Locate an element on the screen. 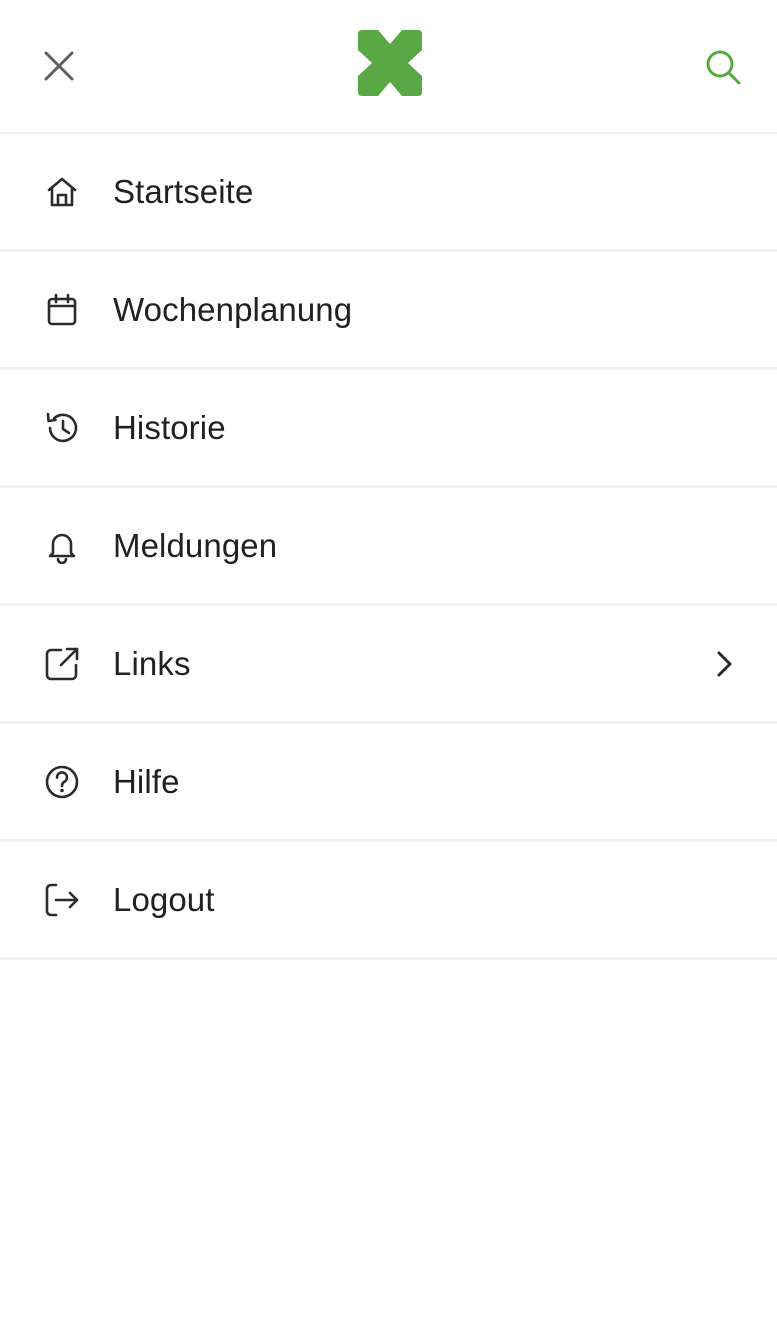  app-header is located at coordinates (388, 66).